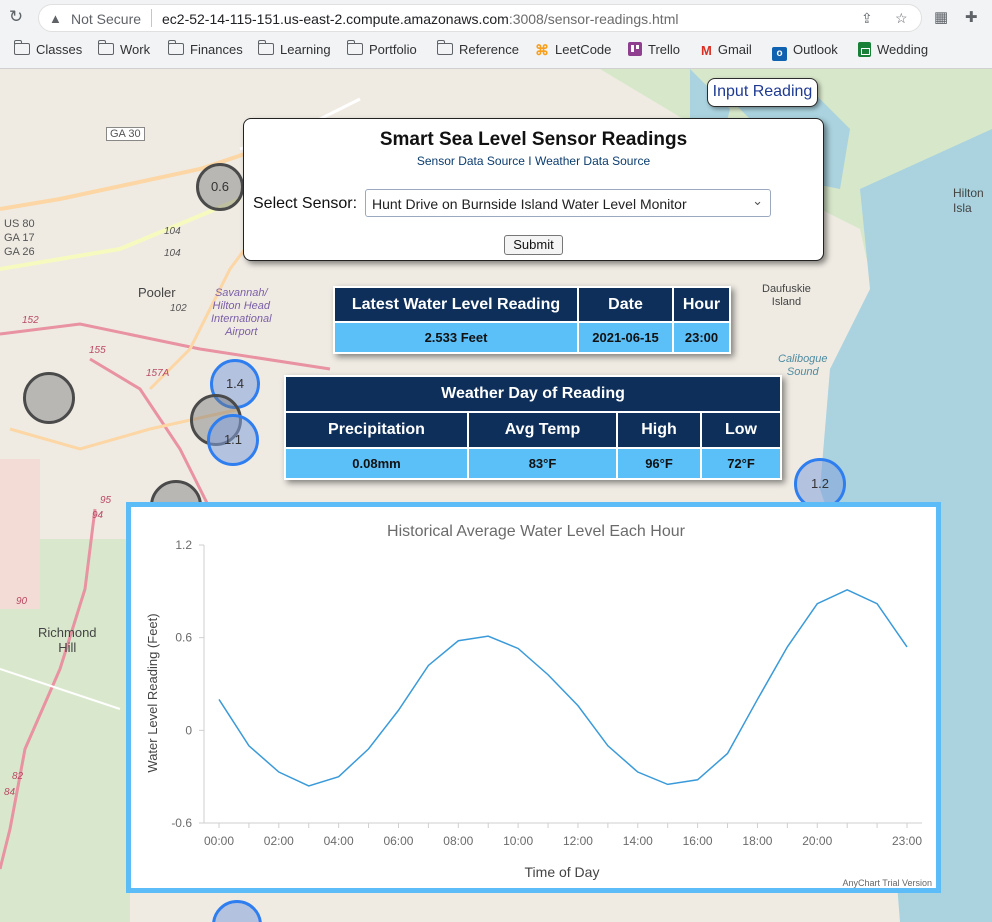 The width and height of the screenshot is (992, 922). I want to click on y-tick-label: 0, so click(188, 730).